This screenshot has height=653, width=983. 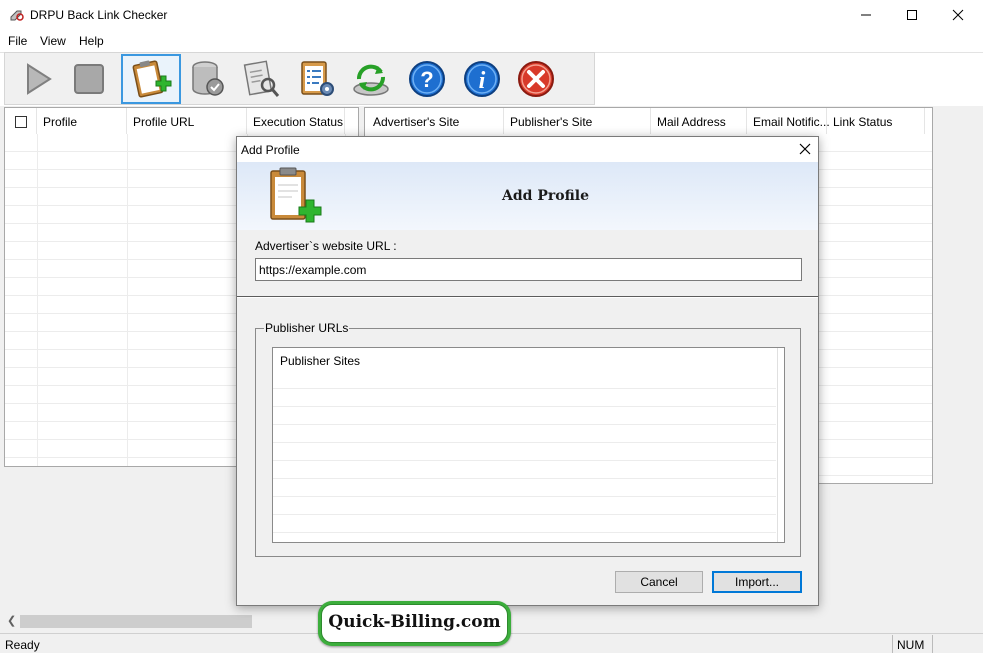 I want to click on help-icon: ?, so click(x=427, y=79).